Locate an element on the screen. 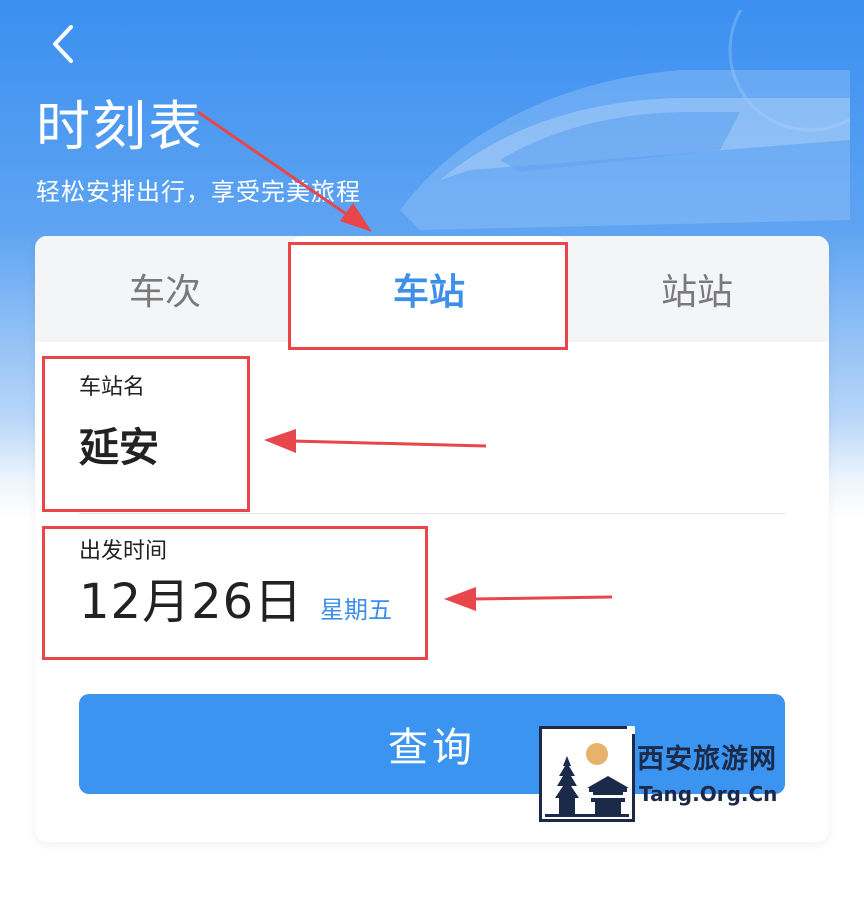  watermark-domain: Tang.Org.Cn is located at coordinates (708, 794).